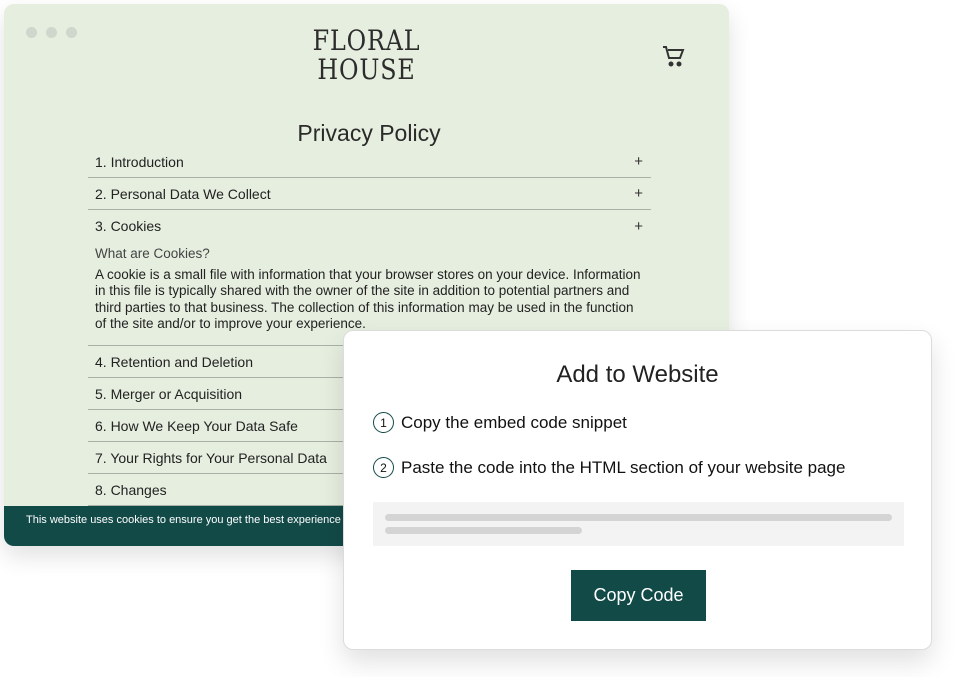 This screenshot has height=677, width=960. I want to click on code-snippet-box, so click(638, 524).